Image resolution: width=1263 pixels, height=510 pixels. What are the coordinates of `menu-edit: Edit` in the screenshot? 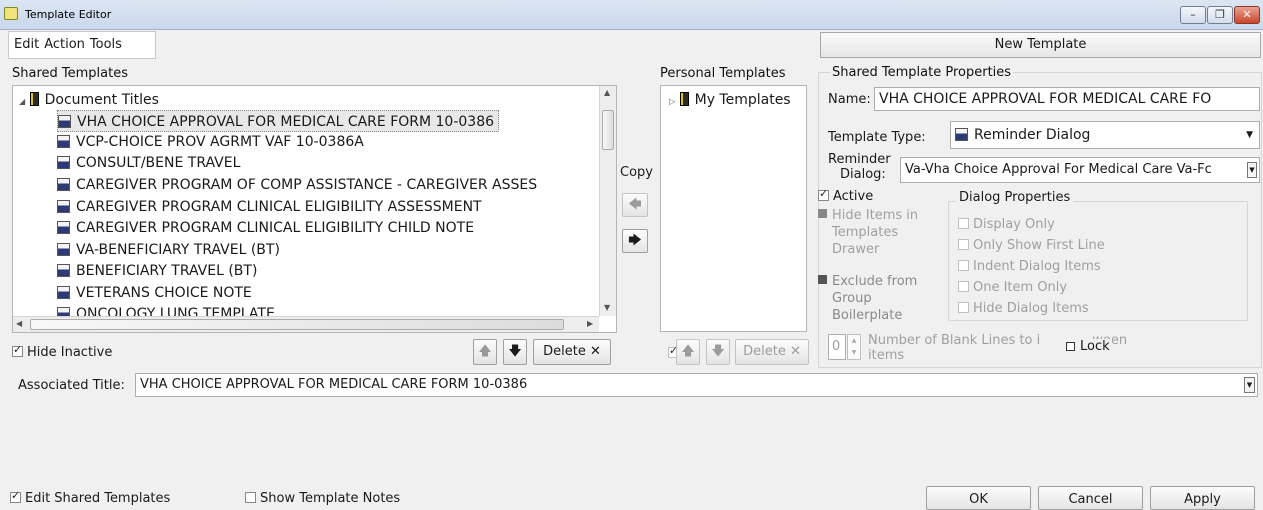 It's located at (26, 44).